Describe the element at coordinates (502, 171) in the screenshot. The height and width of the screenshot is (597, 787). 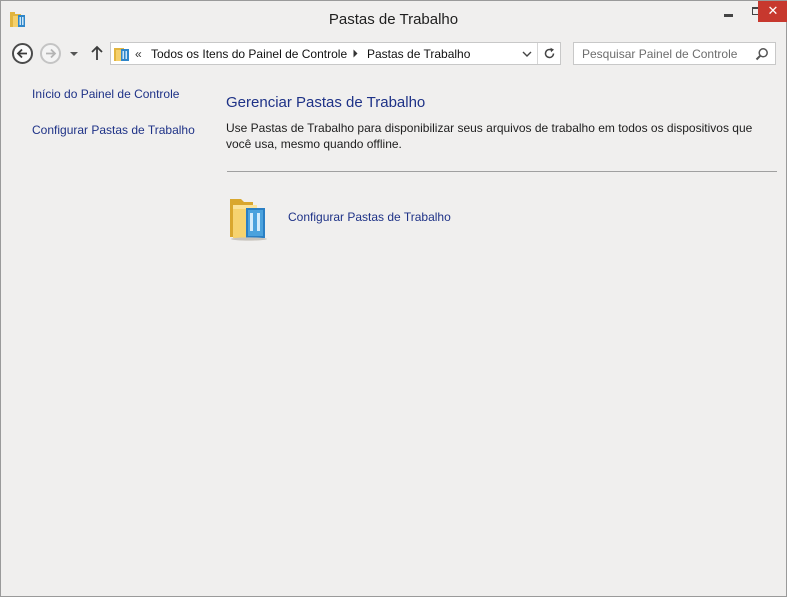
I see `divider` at that location.